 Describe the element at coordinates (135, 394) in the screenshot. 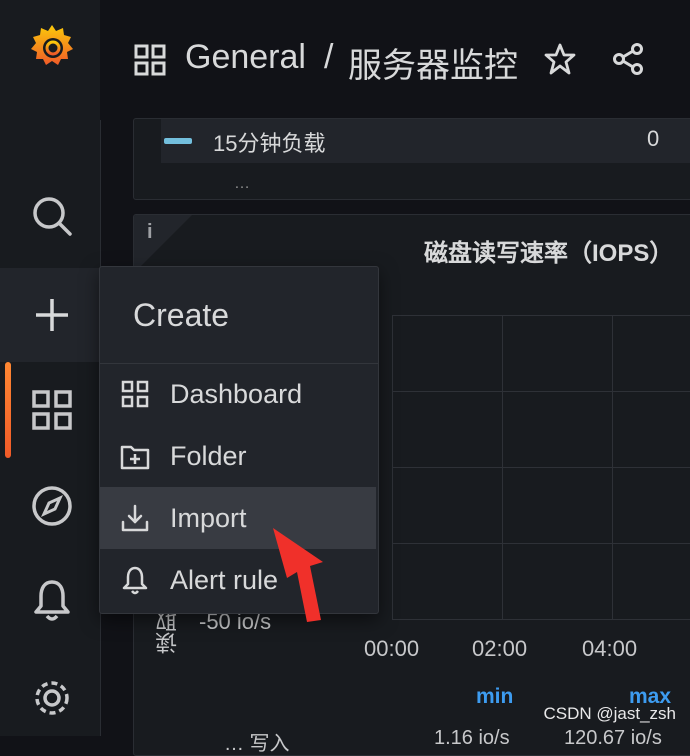

I see `apps-icon` at that location.